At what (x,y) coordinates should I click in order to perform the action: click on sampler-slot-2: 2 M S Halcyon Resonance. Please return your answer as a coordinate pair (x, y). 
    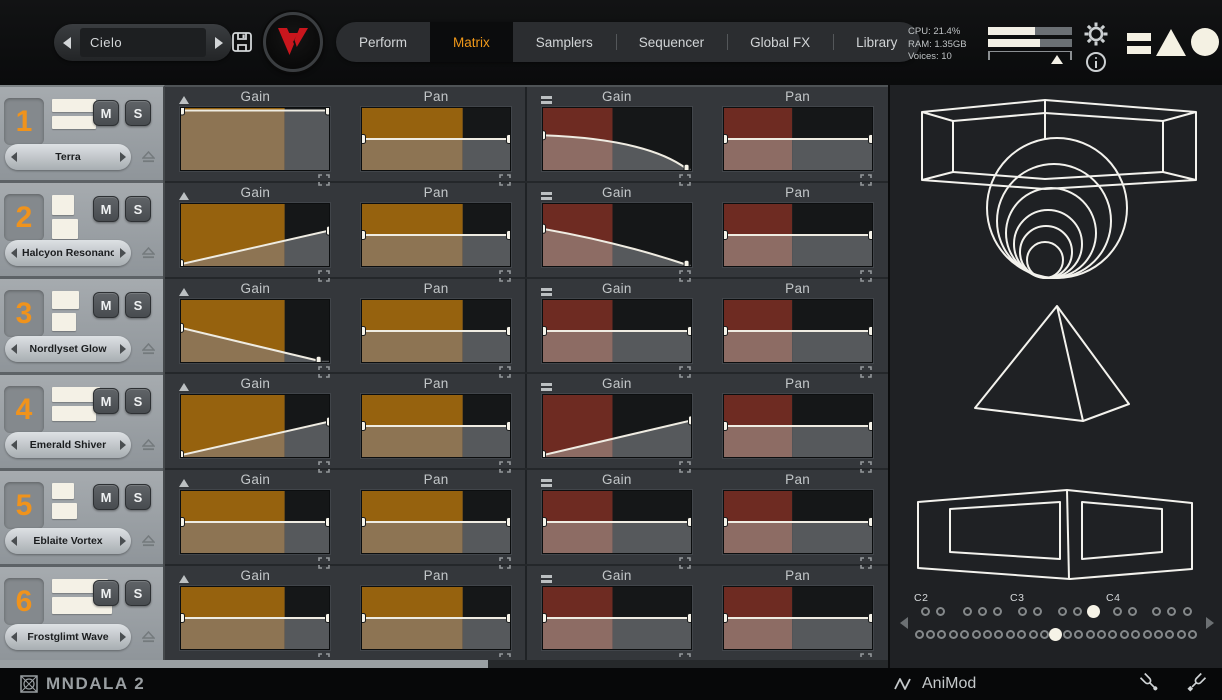
    Looking at the image, I should click on (81, 231).